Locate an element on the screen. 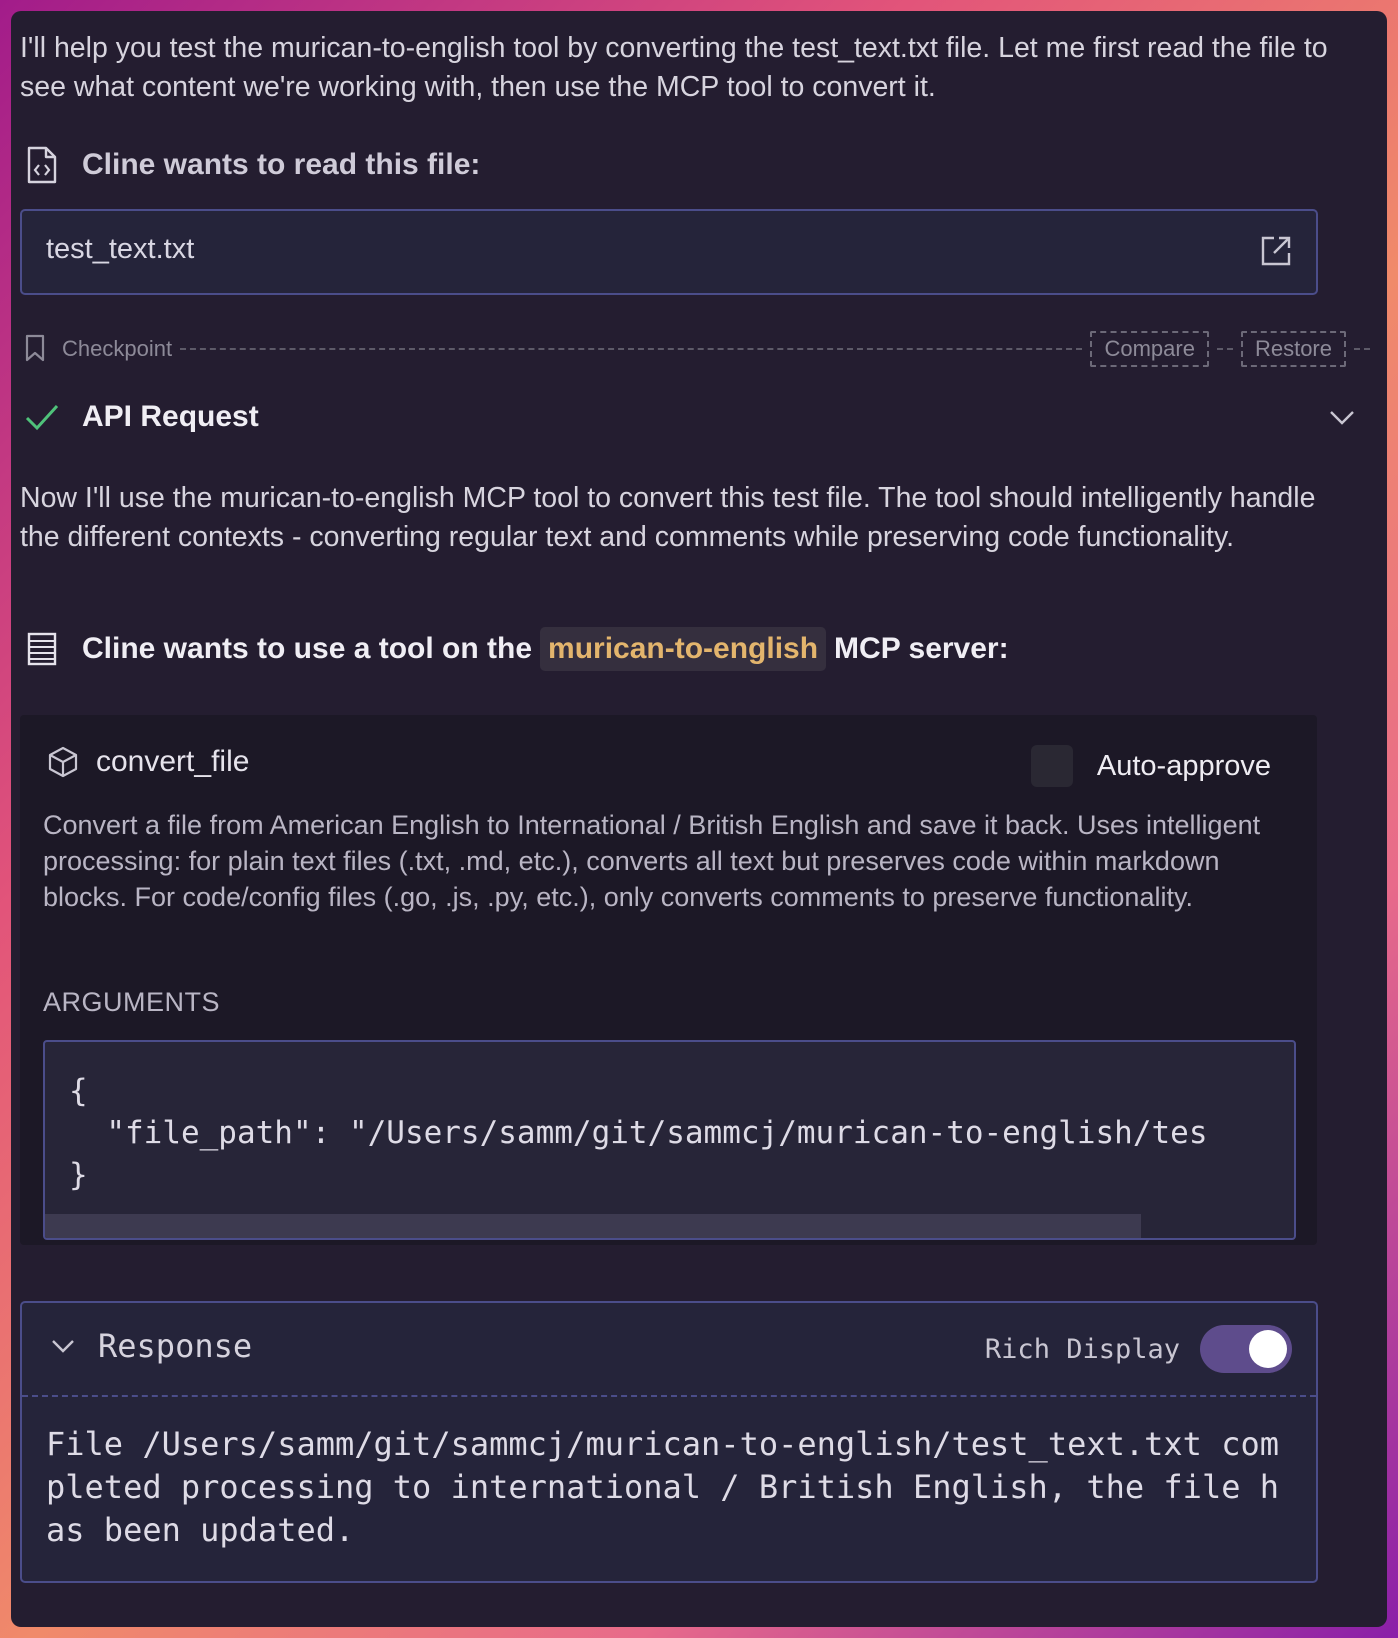 This screenshot has width=1398, height=1638. auto-approve-label: Auto-approve is located at coordinates (1183, 765).